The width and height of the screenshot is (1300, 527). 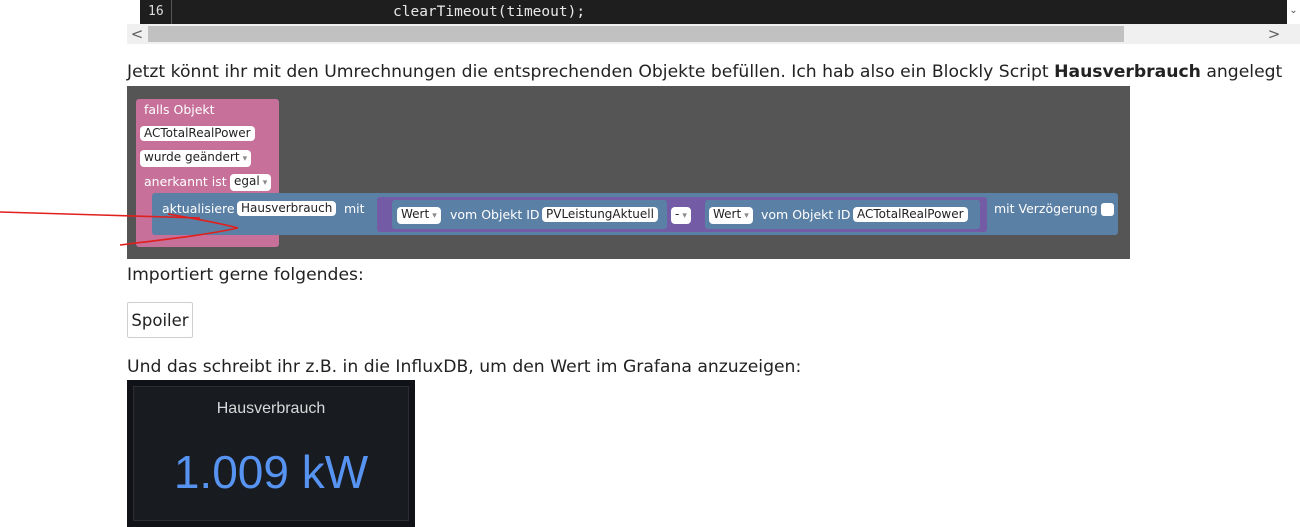 What do you see at coordinates (806, 214) in the screenshot?
I see `from-object-label-b: vom Objekt ID` at bounding box center [806, 214].